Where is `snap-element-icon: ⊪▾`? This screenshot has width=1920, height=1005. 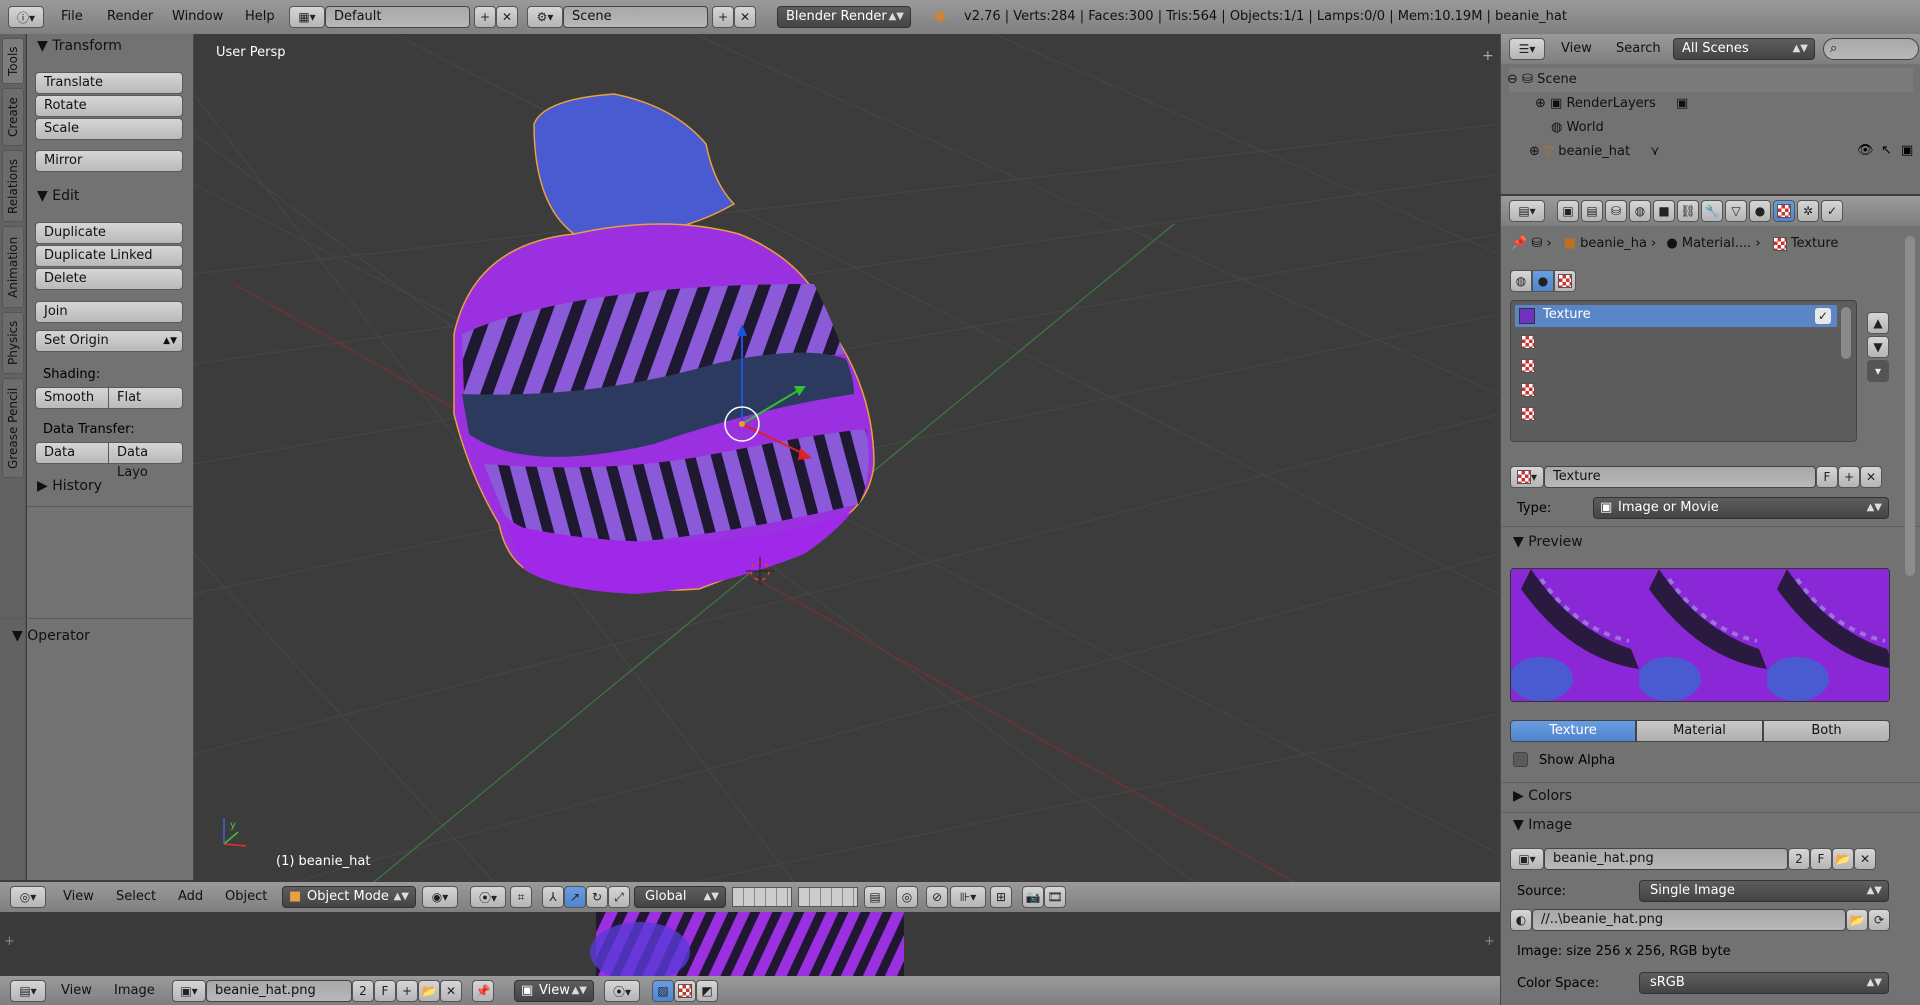 snap-element-icon: ⊪▾ is located at coordinates (968, 897).